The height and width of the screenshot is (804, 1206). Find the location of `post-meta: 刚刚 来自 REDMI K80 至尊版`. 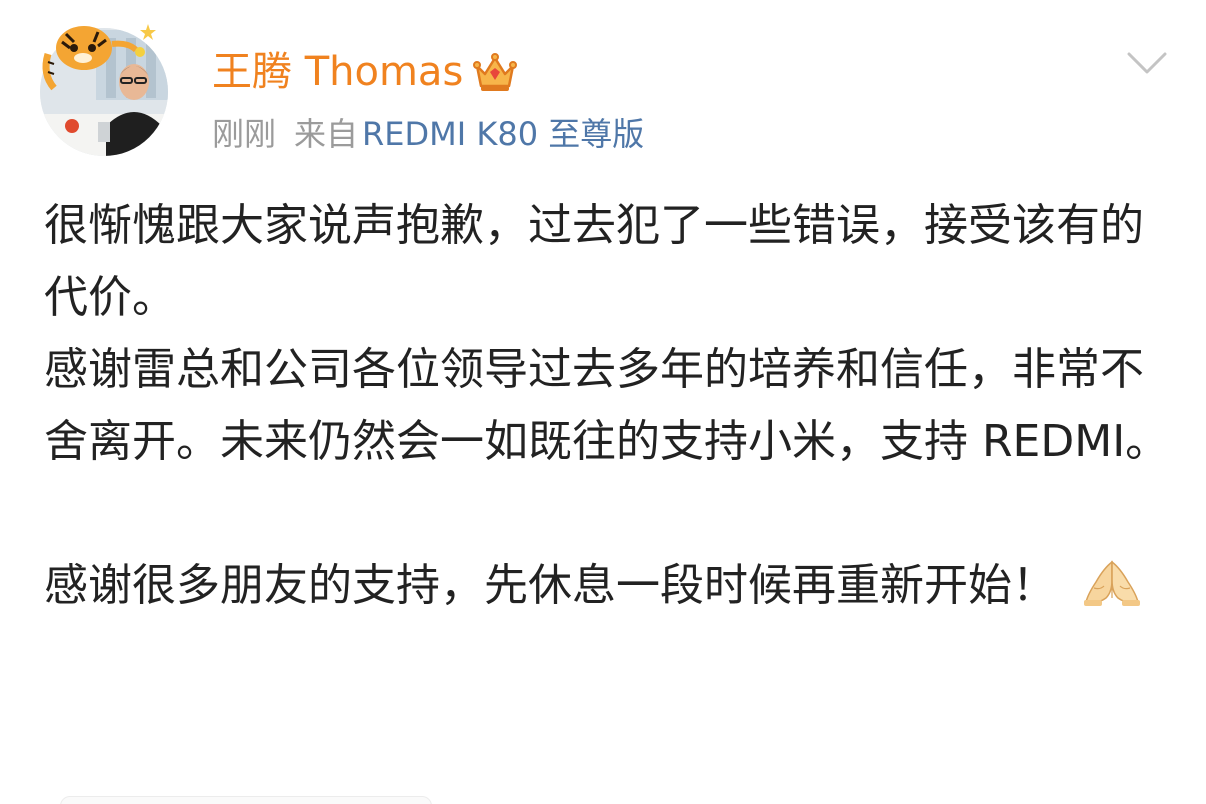

post-meta: 刚刚 来自 REDMI K80 至尊版 is located at coordinates (428, 134).